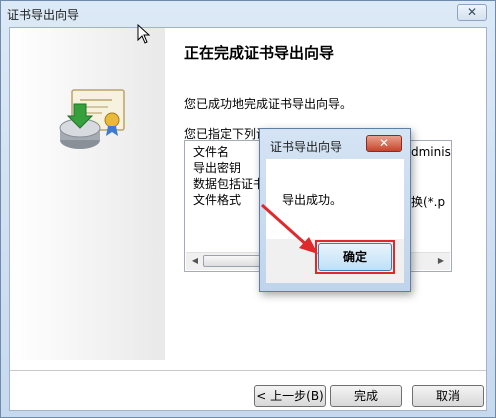 The width and height of the screenshot is (496, 418). Describe the element at coordinates (235, 261) in the screenshot. I see `scrollbar-thumb` at that location.